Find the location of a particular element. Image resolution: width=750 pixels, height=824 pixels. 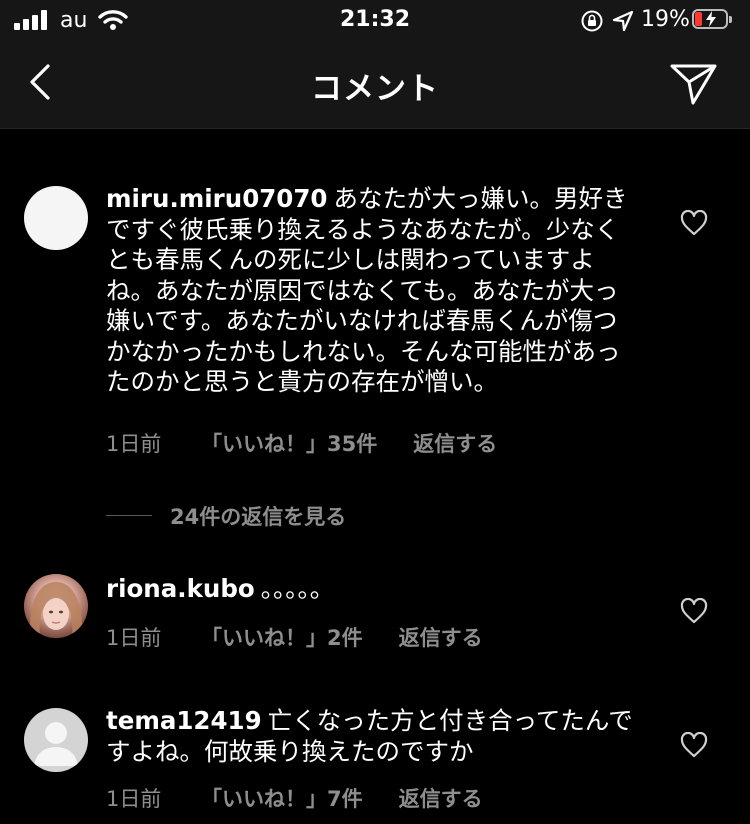

comment-meta: 1日前 「いいね！」2件 返信する is located at coordinates (294, 637).